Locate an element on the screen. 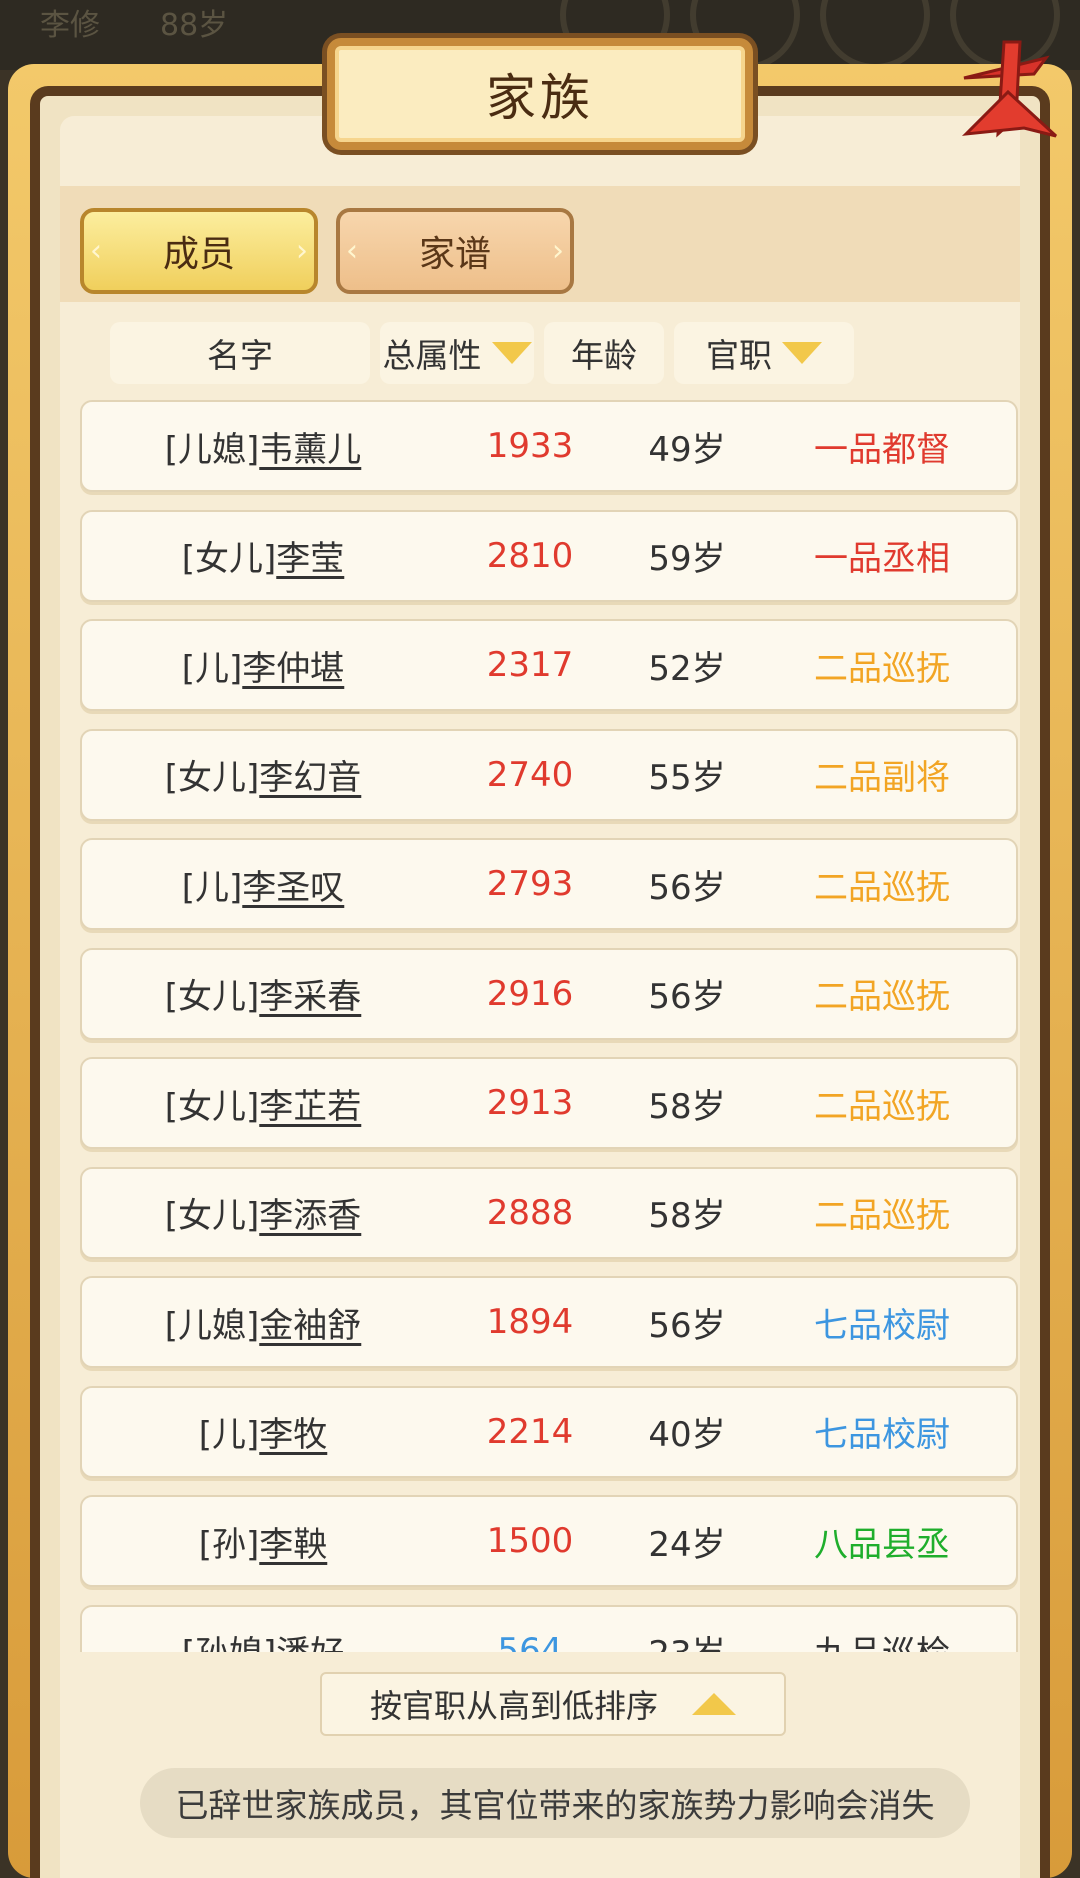 Image resolution: width=1080 pixels, height=1878 pixels. member-row: [儿] 李牧 2214 40岁 七品校尉 is located at coordinates (549, 1431).